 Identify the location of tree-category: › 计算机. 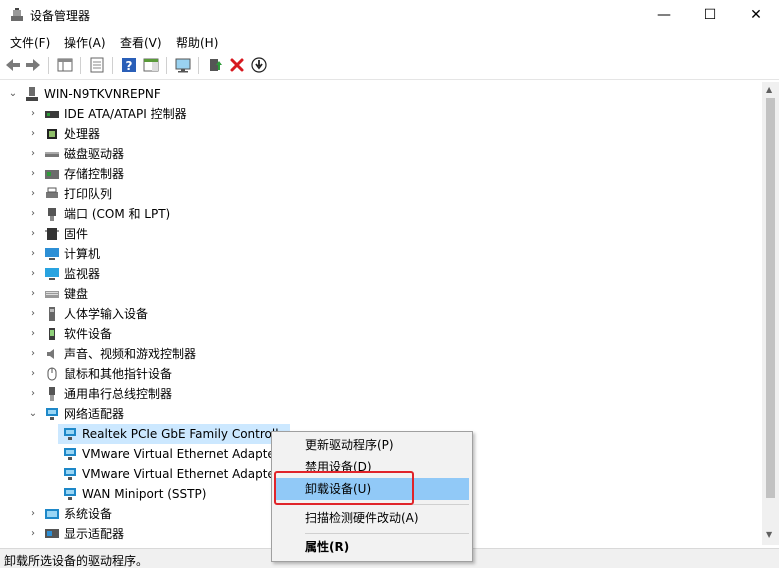
(380, 254).